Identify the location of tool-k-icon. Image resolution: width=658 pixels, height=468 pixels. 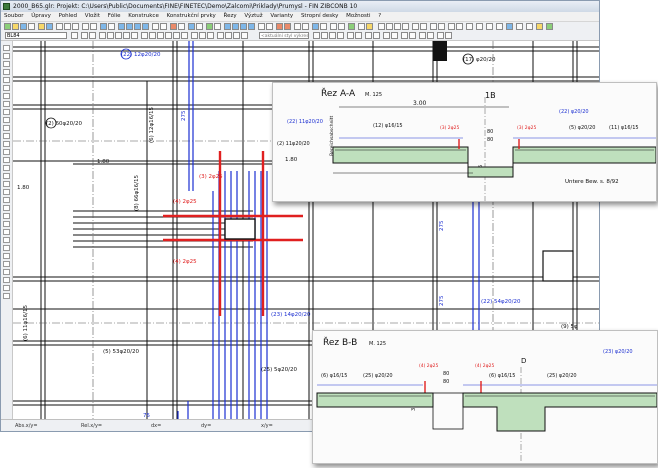
(469, 26).